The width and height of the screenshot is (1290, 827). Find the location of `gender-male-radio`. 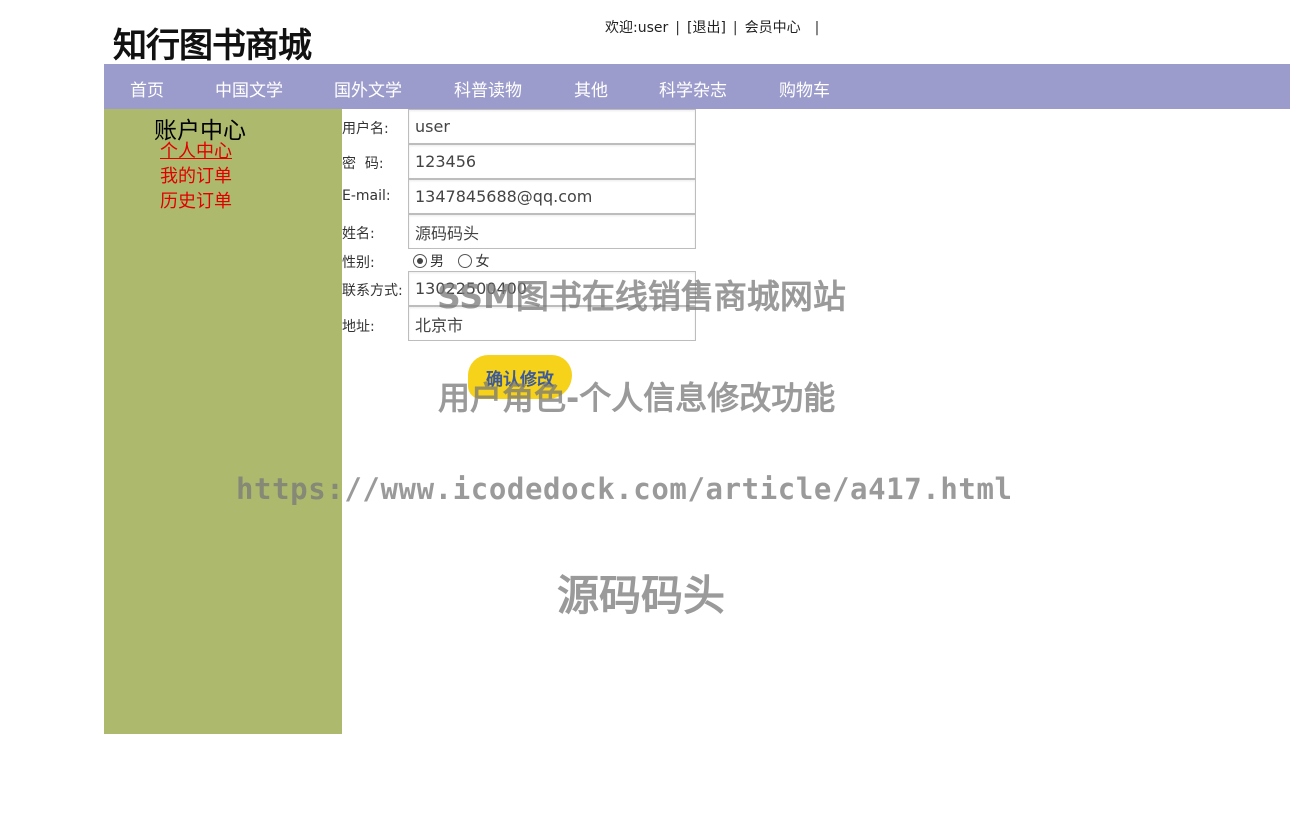

gender-male-radio is located at coordinates (420, 261).